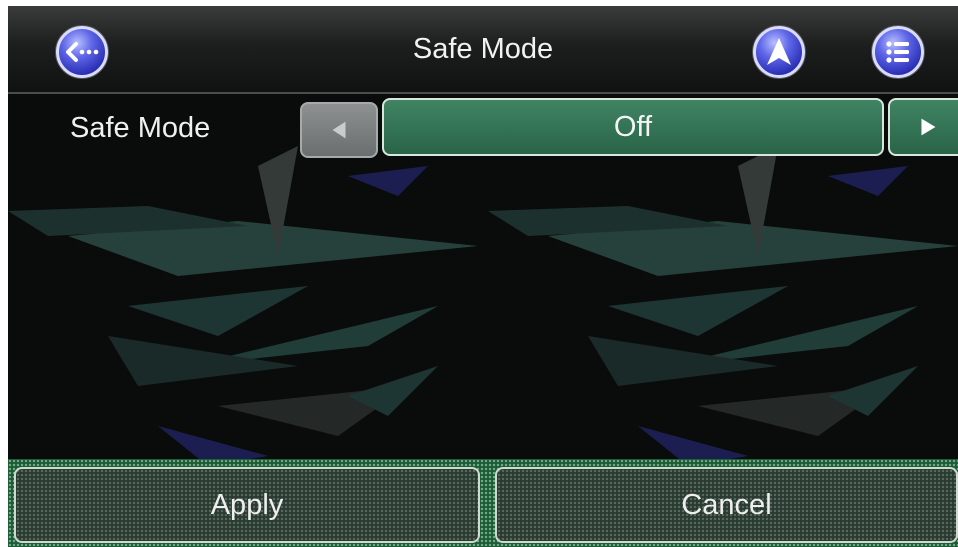  Describe the element at coordinates (633, 127) in the screenshot. I see `setting-value: Off` at that location.